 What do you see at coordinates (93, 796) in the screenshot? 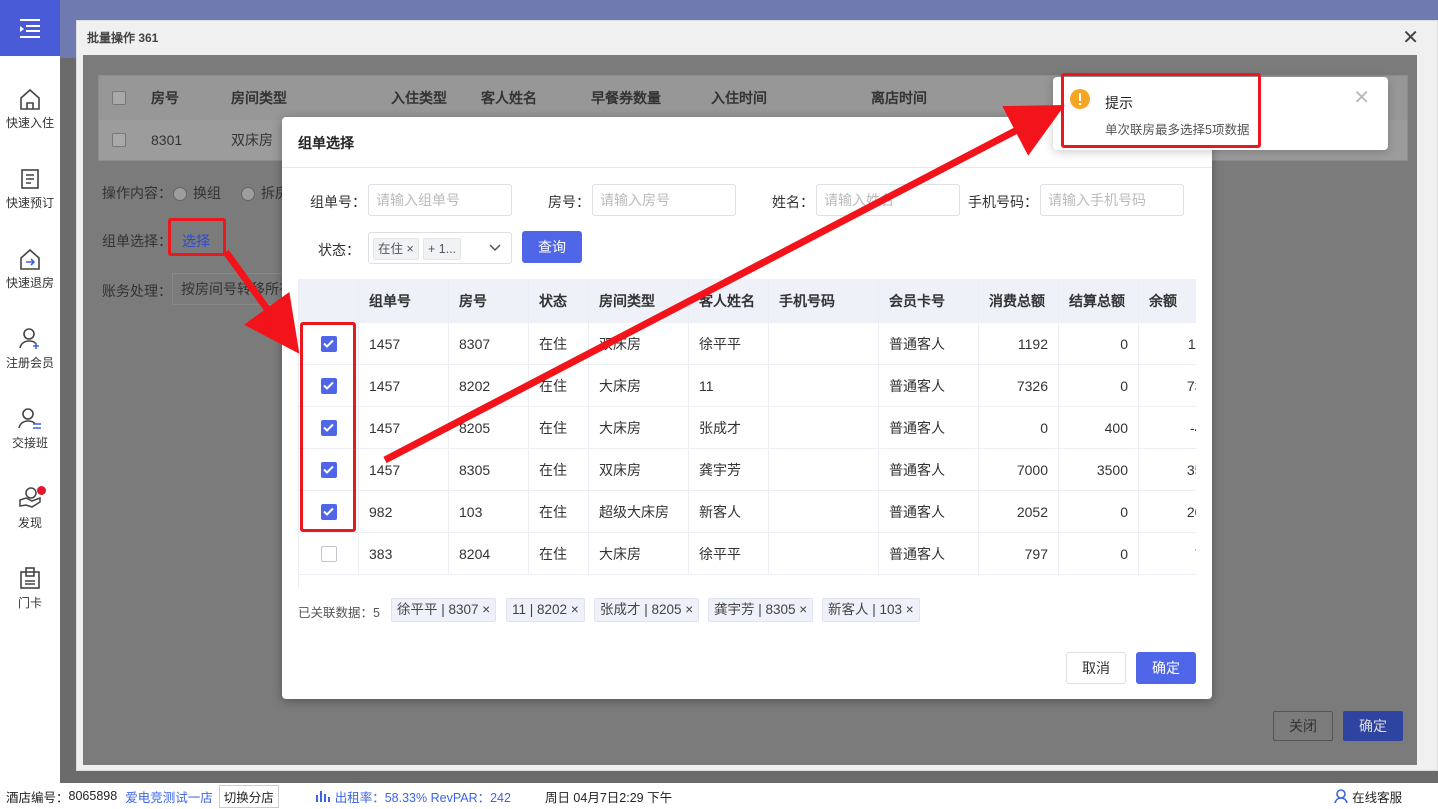
I see `hotel-number: 8065898` at bounding box center [93, 796].